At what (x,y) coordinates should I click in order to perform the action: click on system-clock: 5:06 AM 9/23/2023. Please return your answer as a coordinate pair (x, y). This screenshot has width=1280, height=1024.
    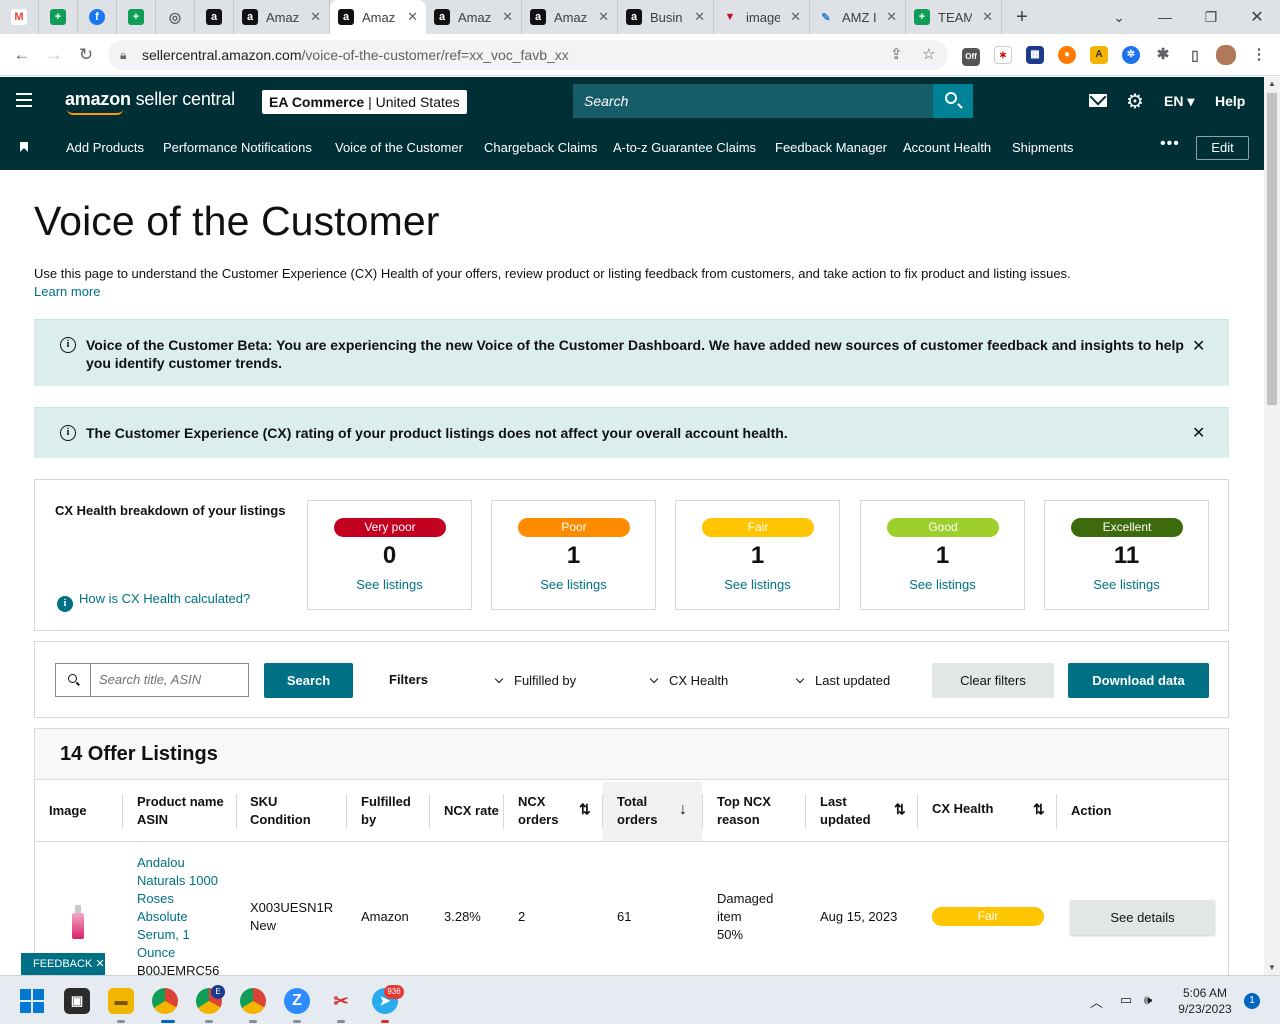
    Looking at the image, I should click on (1205, 1001).